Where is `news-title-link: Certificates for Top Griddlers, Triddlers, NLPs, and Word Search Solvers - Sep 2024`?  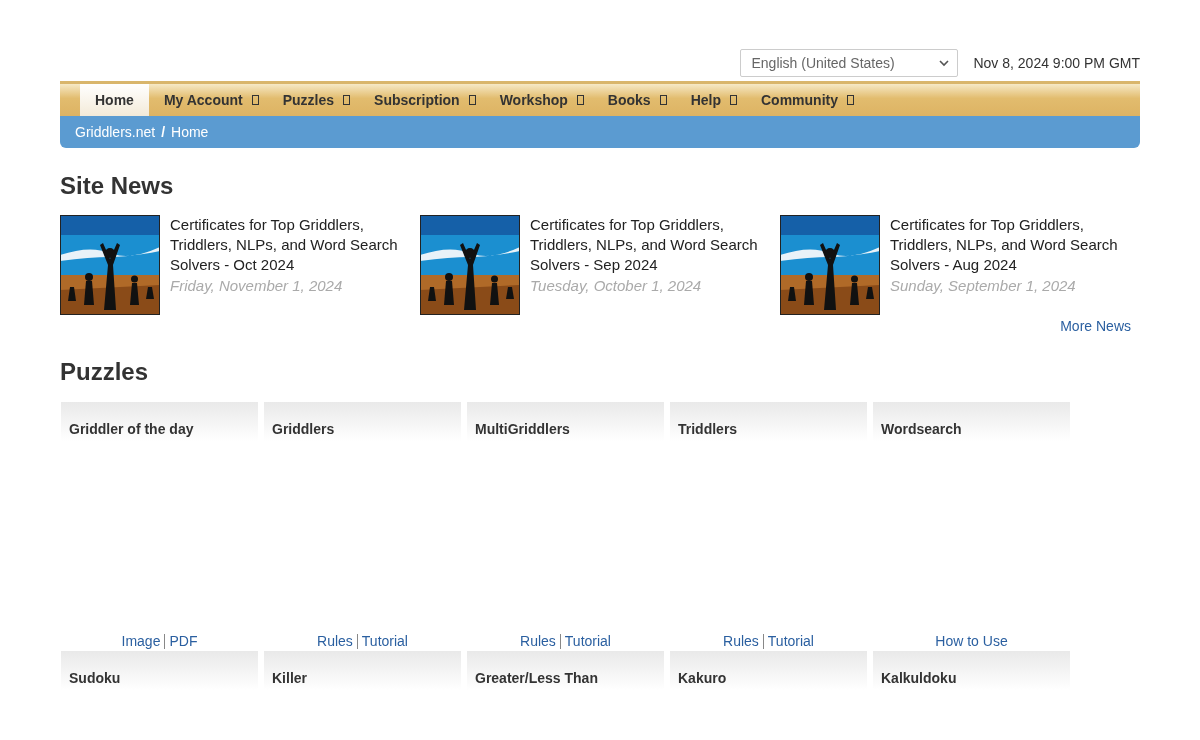 news-title-link: Certificates for Top Griddlers, Triddlers, NLPs, and Word Search Solvers - Sep 2024 is located at coordinates (647, 245).